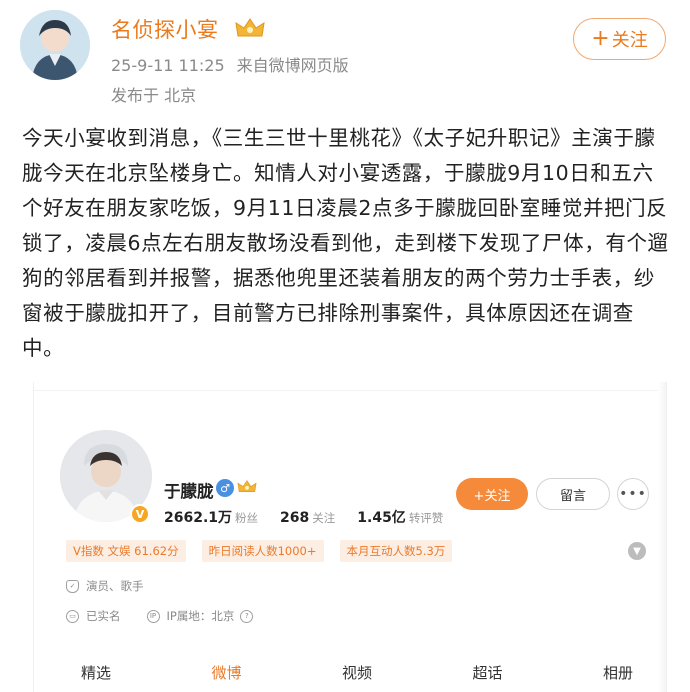  What do you see at coordinates (247, 616) in the screenshot?
I see `help-icon: ?` at bounding box center [247, 616].